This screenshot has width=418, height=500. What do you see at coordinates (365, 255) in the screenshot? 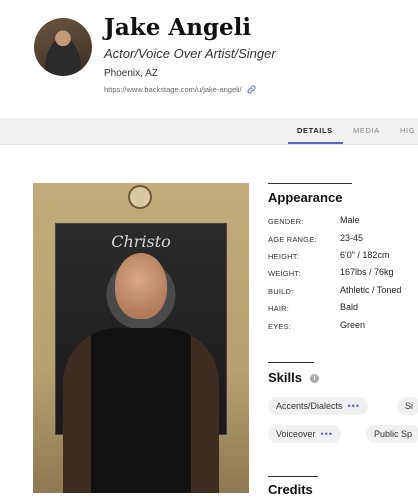
I see `height-value: 6'0" / 182cm` at bounding box center [365, 255].